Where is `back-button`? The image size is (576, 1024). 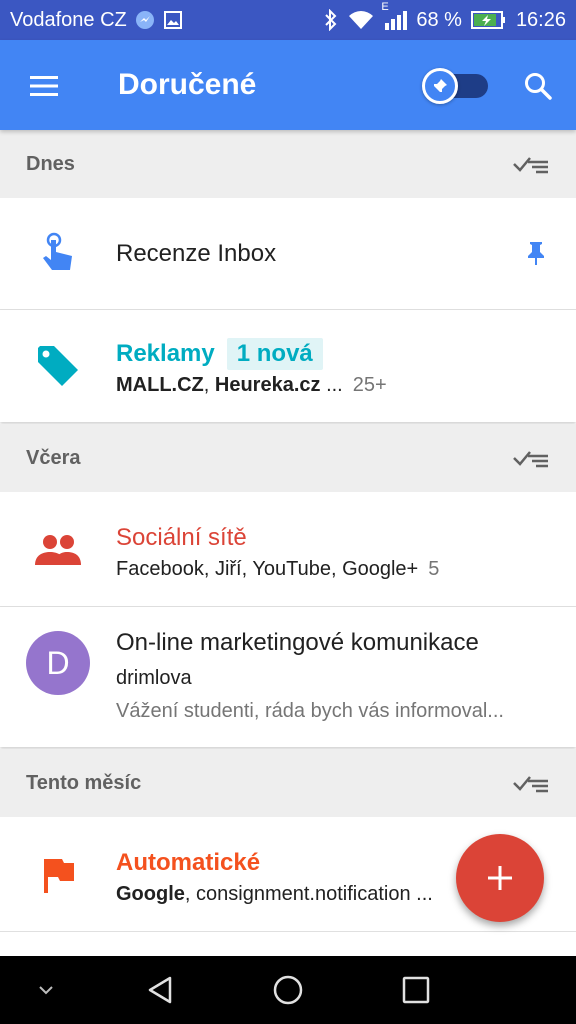
back-button is located at coordinates (160, 990).